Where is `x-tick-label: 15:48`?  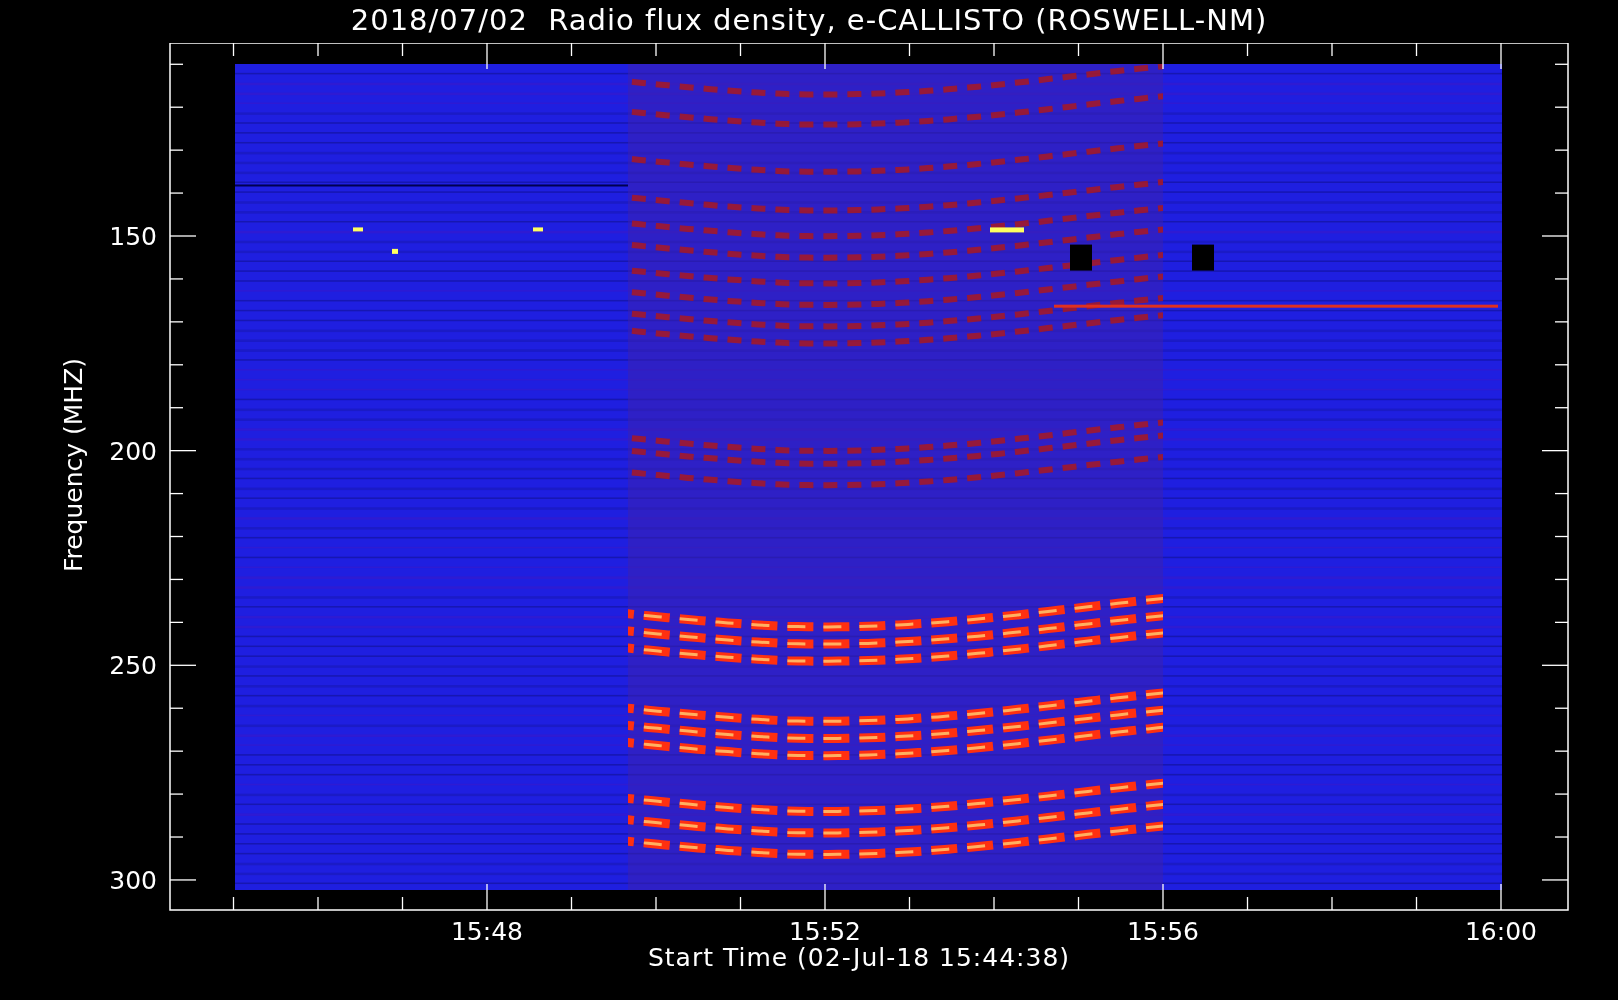 x-tick-label: 15:48 is located at coordinates (487, 930).